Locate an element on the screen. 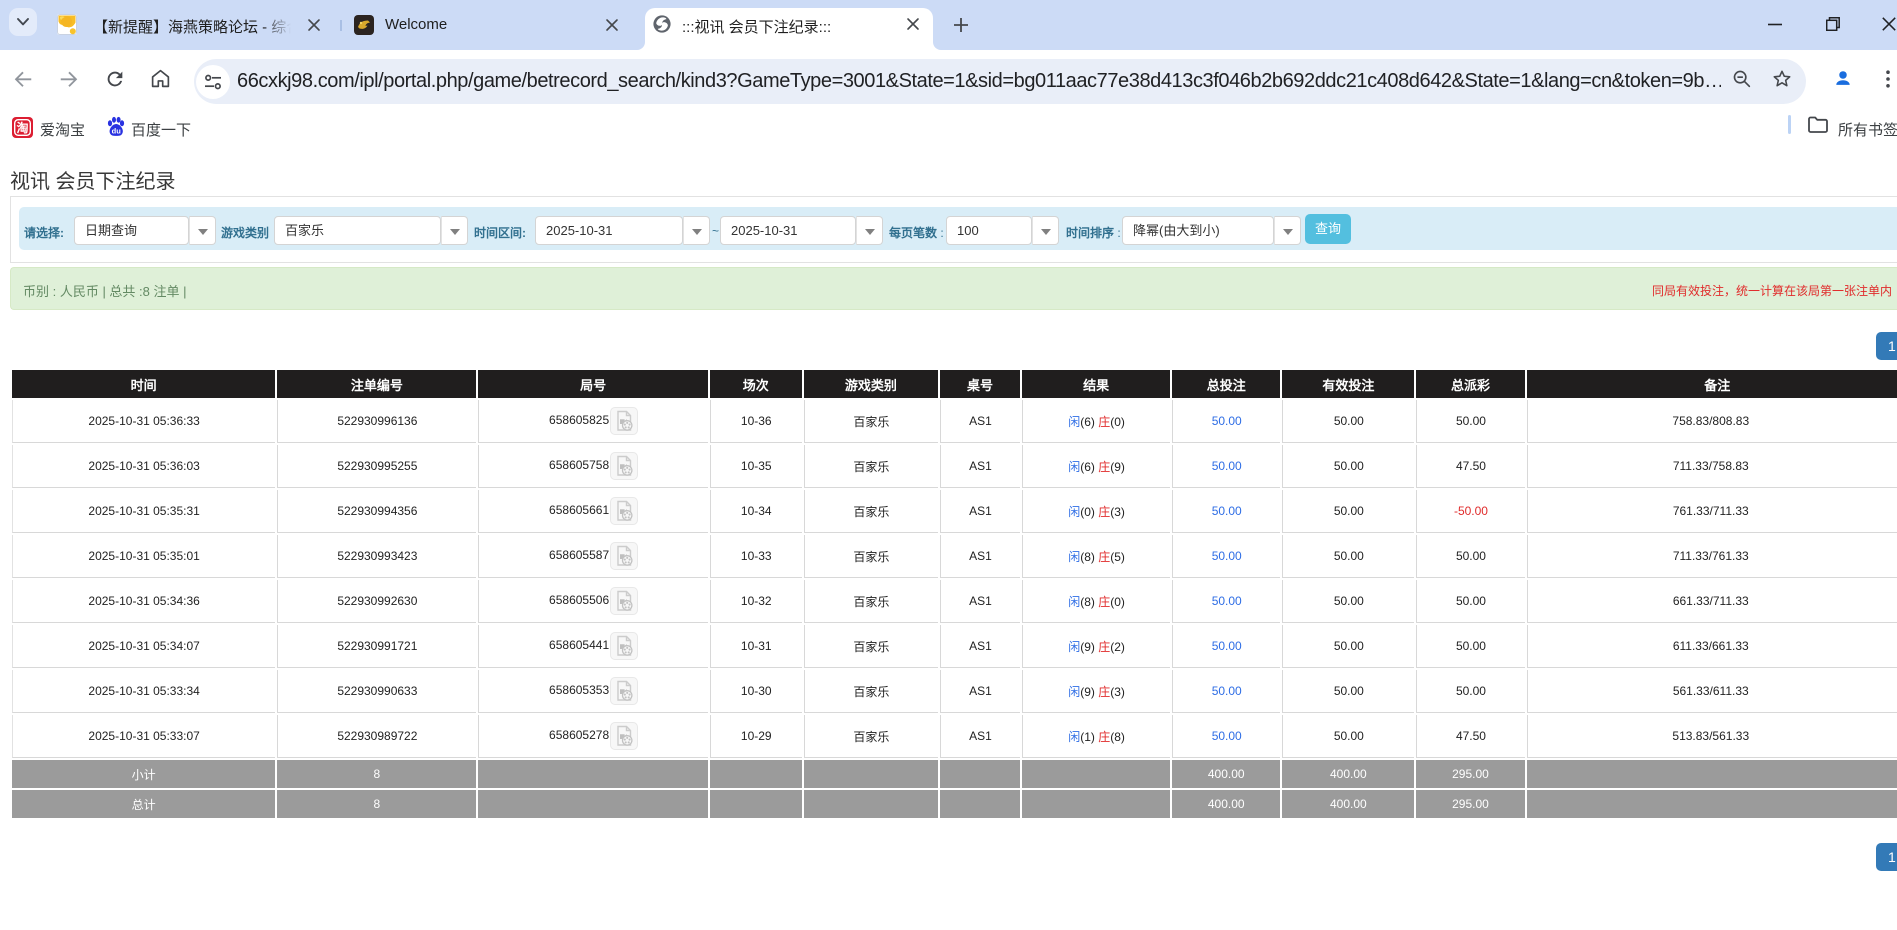 This screenshot has height=930, width=1897. svg-text: 淘 is located at coordinates (22, 127).